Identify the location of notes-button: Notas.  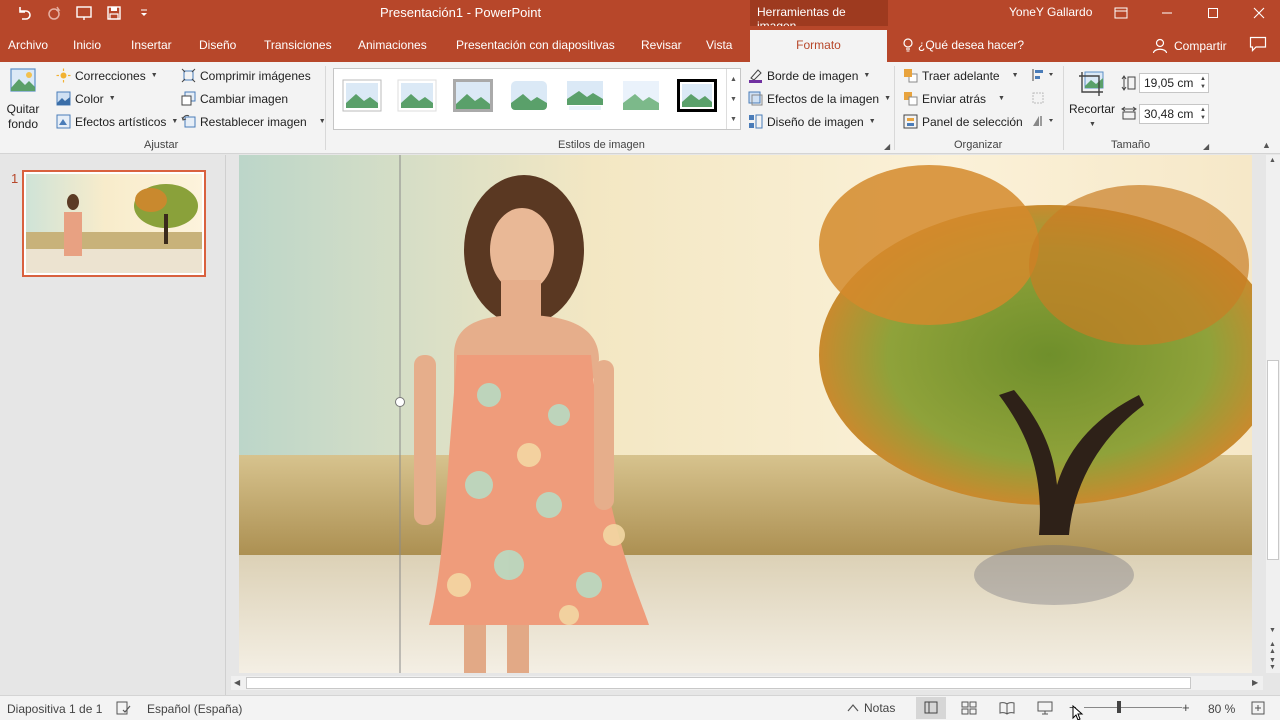
(871, 708).